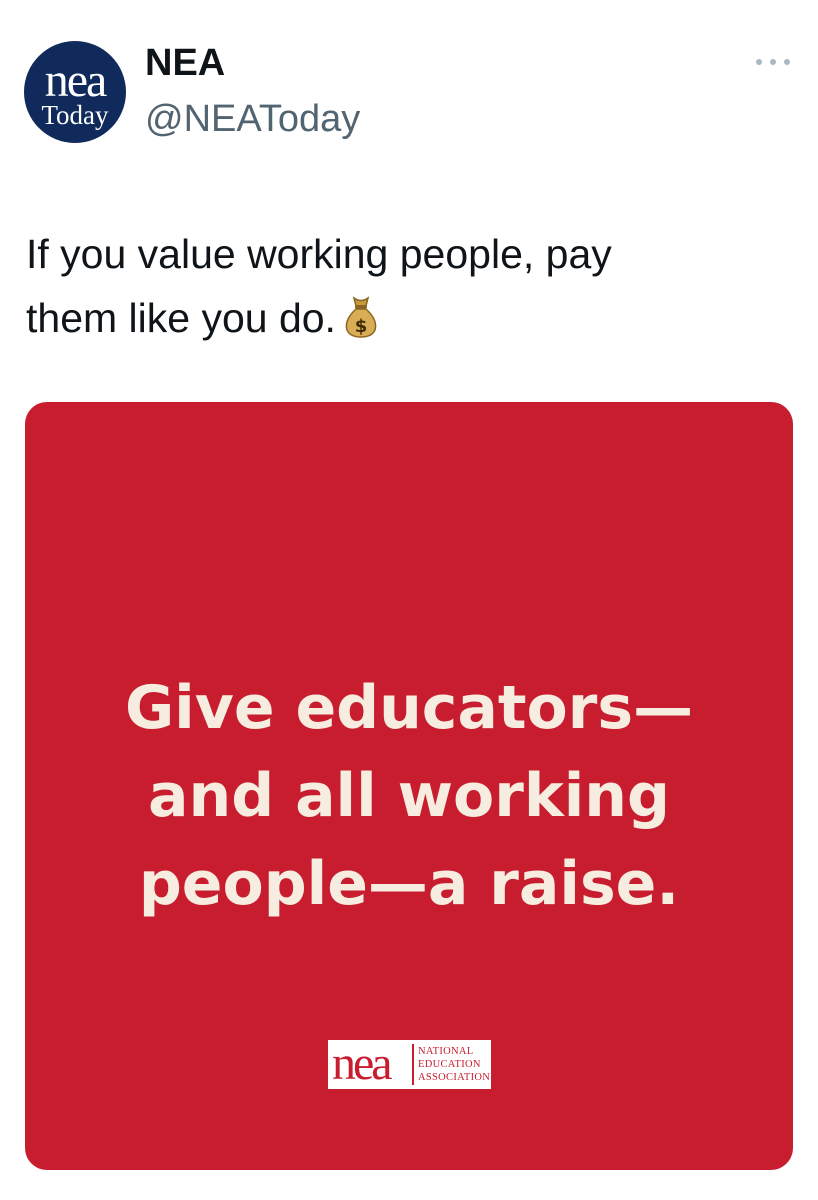  What do you see at coordinates (75, 115) in the screenshot?
I see `avatar-today-text: Today` at bounding box center [75, 115].